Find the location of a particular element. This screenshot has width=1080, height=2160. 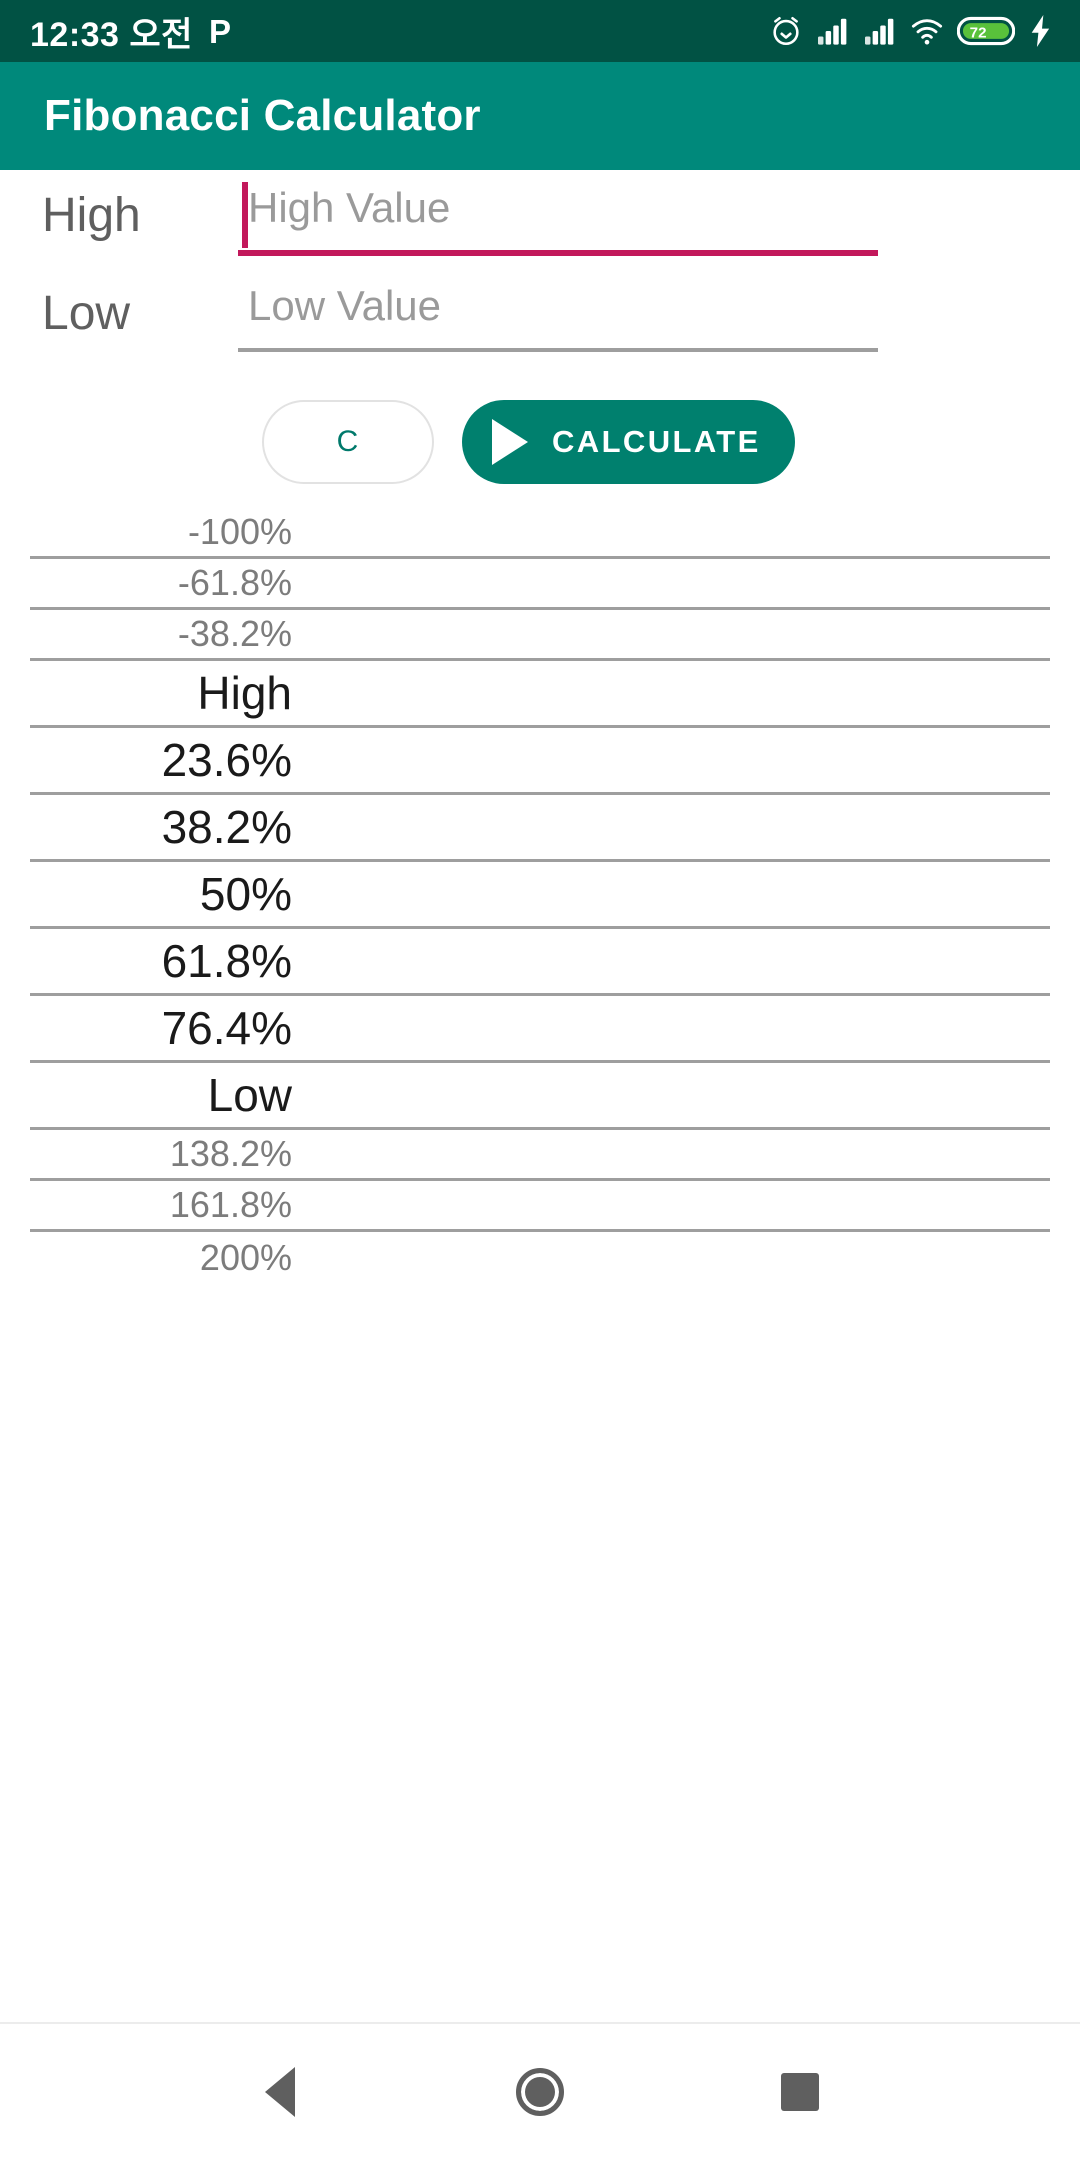

table-row: 161.8% is located at coordinates (540, 1206).